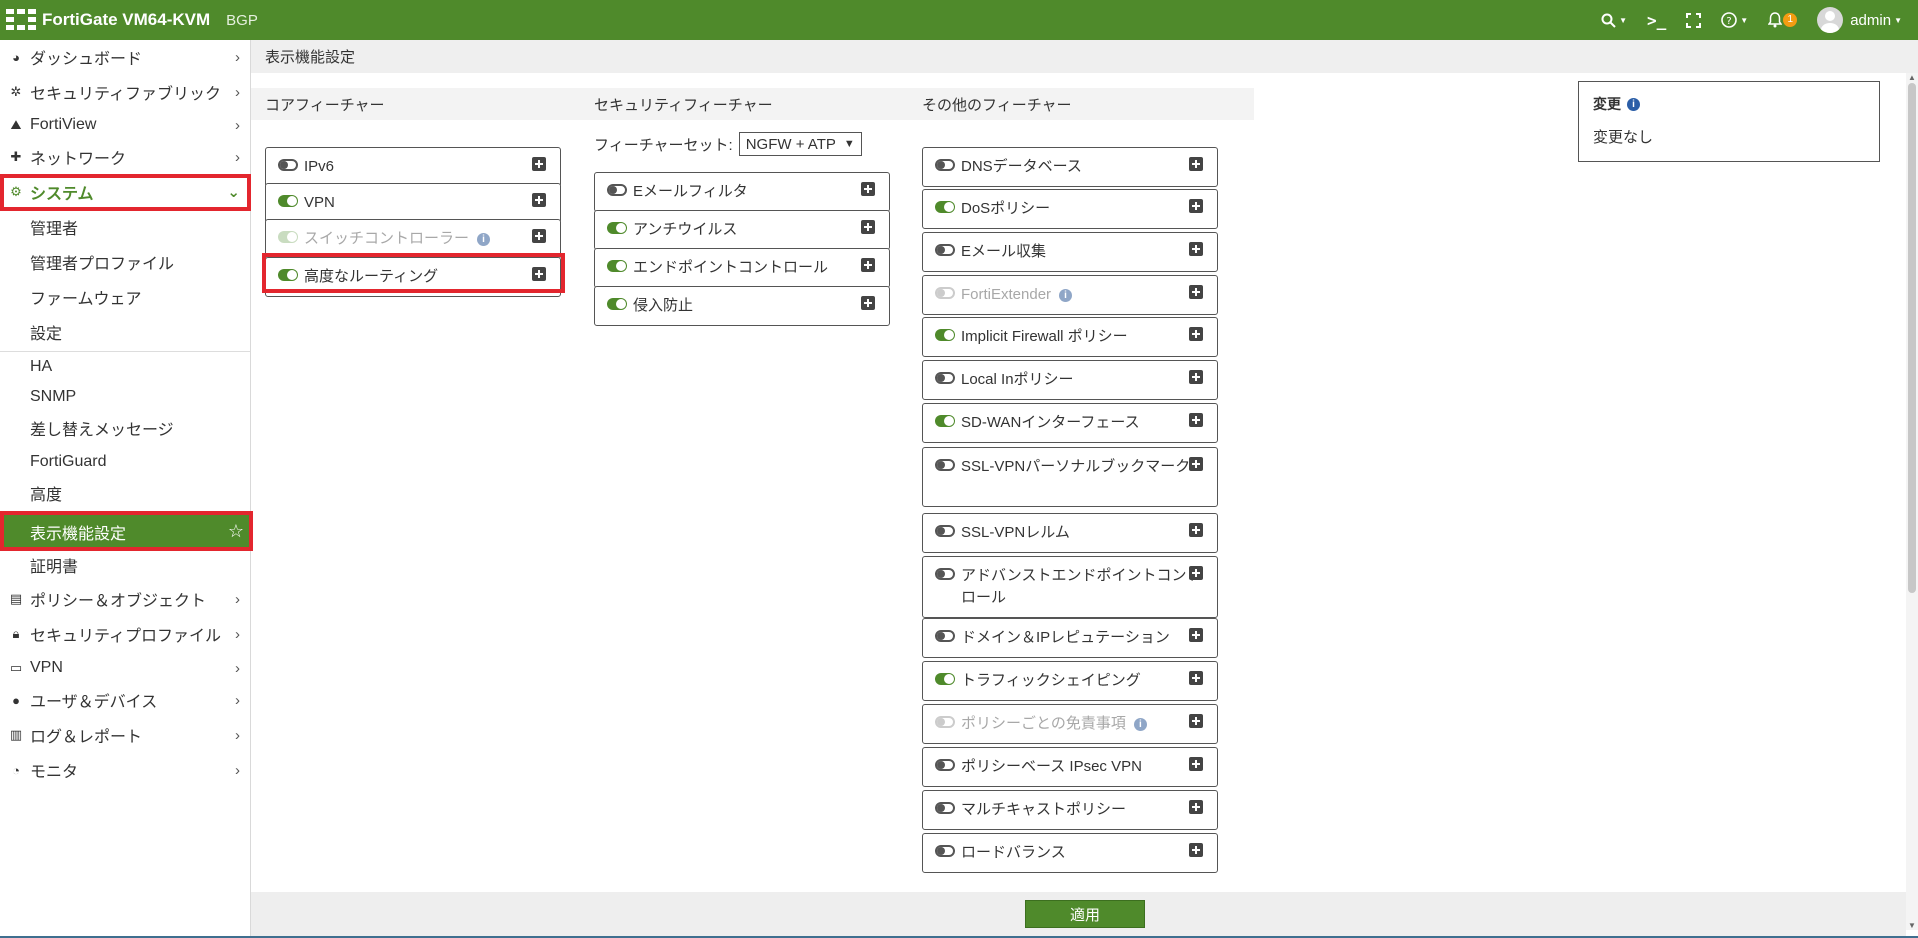  What do you see at coordinates (125, 770) in the screenshot?
I see `sidebar-item-monitor: ◔ モニタ ›` at bounding box center [125, 770].